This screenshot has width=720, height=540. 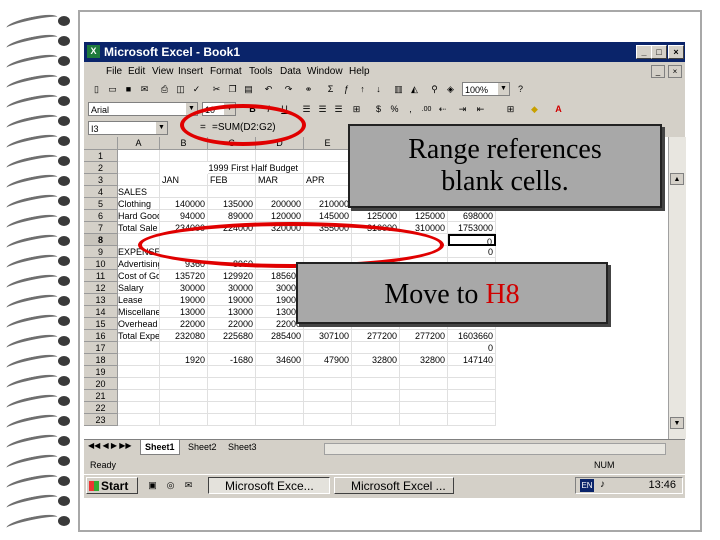 I want to click on row-header: 16, so click(x=101, y=336).